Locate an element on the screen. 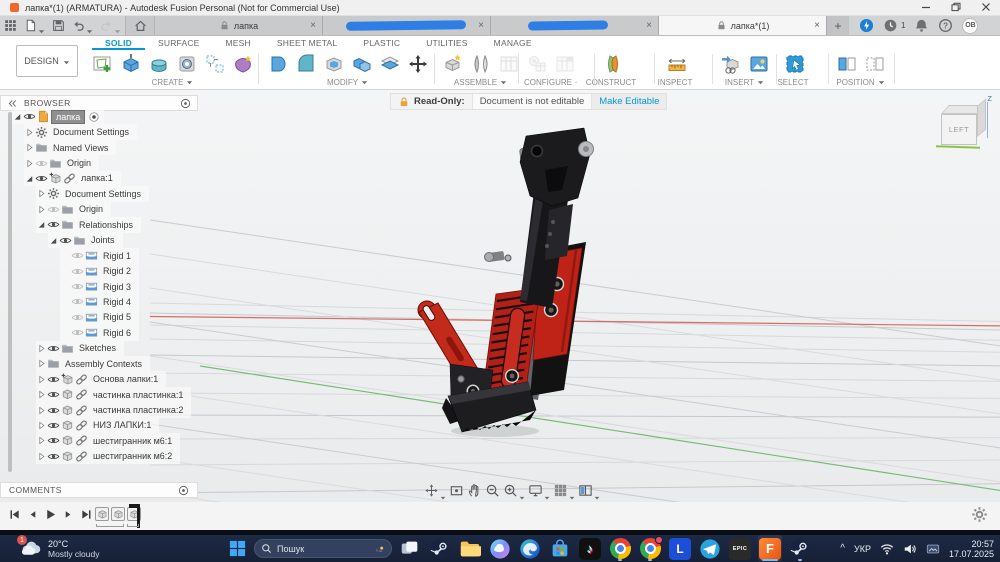 The width and height of the screenshot is (1000, 562). undo-button is located at coordinates (82, 26).